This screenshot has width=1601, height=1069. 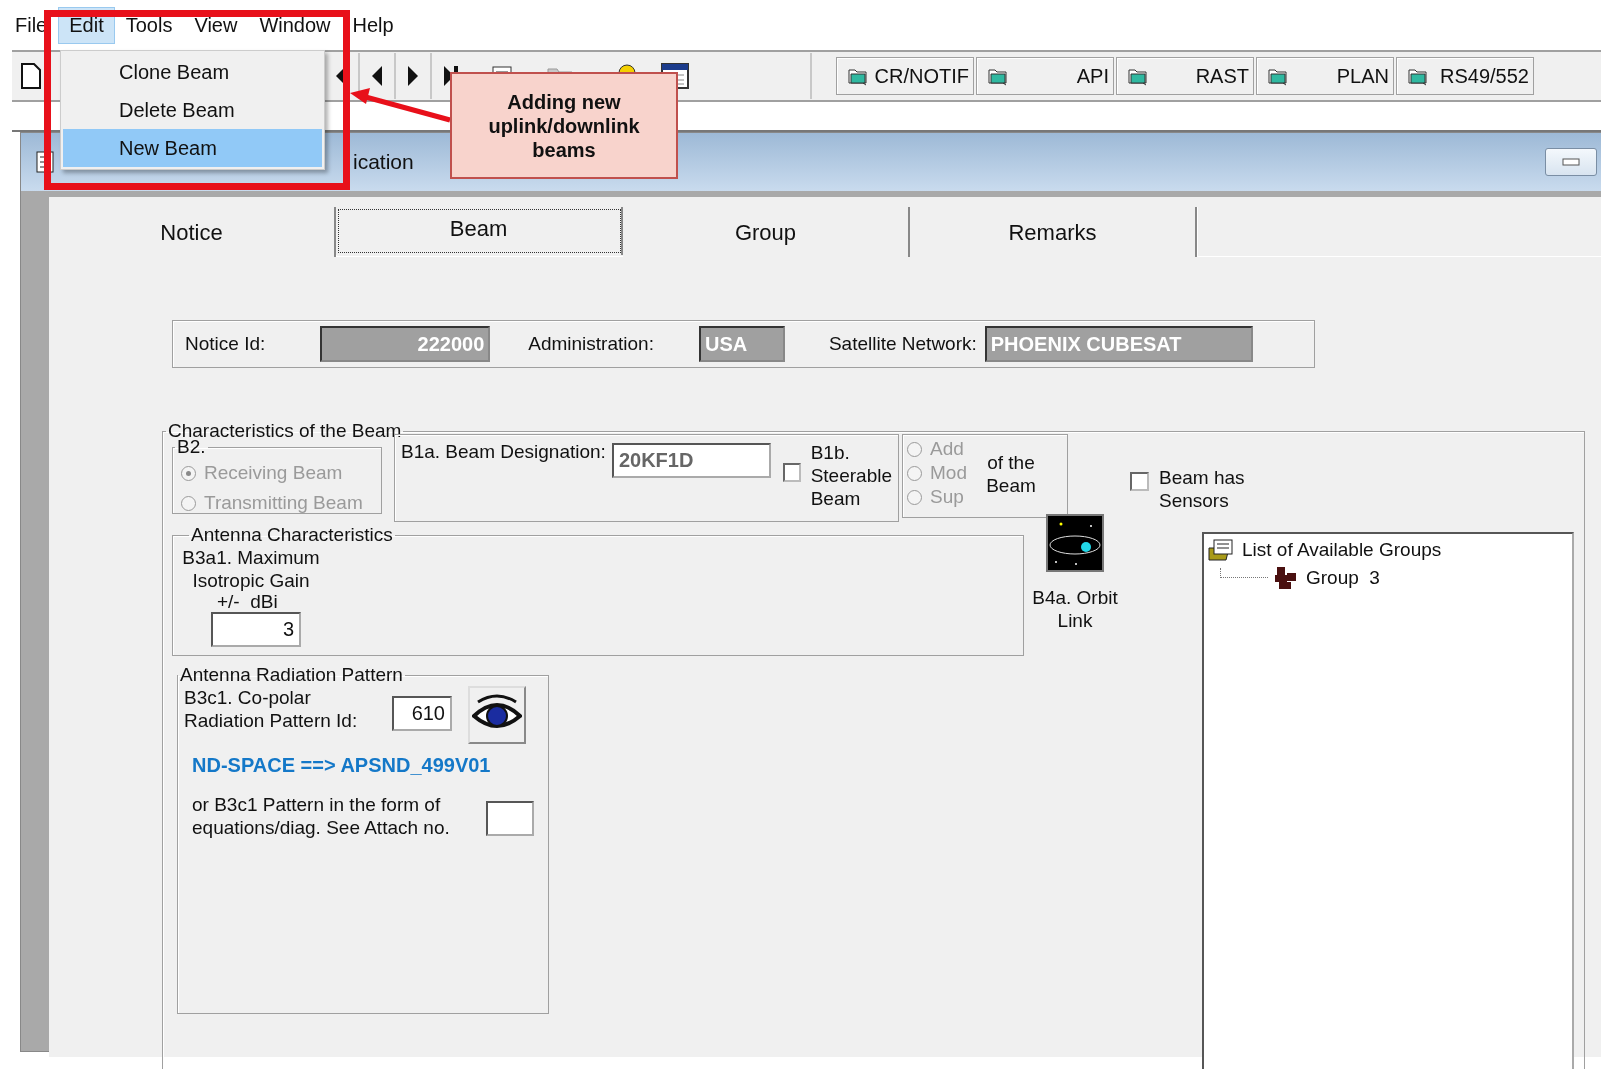 I want to click on satellite-network-field: PHOENIX CUBESAT, so click(x=1118, y=344).